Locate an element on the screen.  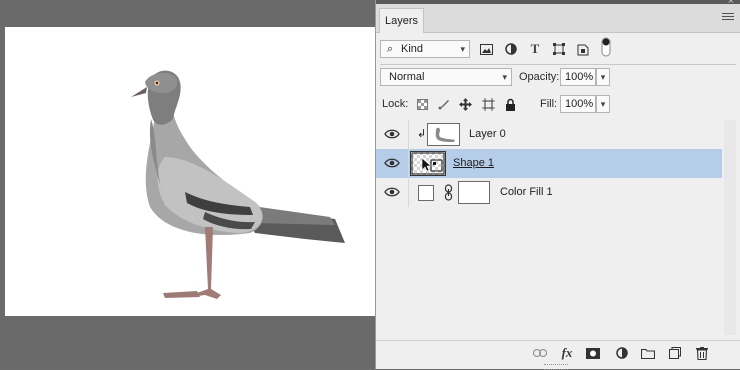
layer-name-label: Layer 0 is located at coordinates (487, 134).